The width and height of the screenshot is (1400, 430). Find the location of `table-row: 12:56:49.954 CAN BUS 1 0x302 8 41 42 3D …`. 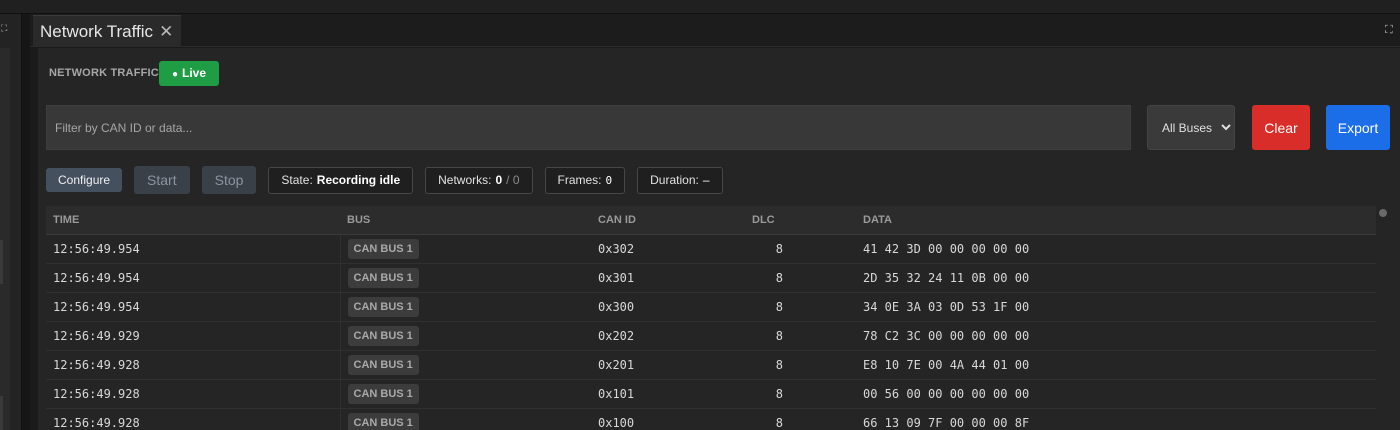

table-row: 12:56:49.954 CAN BUS 1 0x302 8 41 42 3D … is located at coordinates (711, 248).